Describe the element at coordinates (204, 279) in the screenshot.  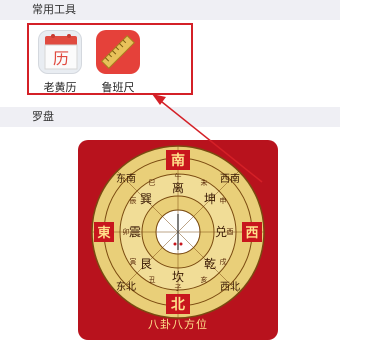
I see `mark-hai: 亥` at that location.